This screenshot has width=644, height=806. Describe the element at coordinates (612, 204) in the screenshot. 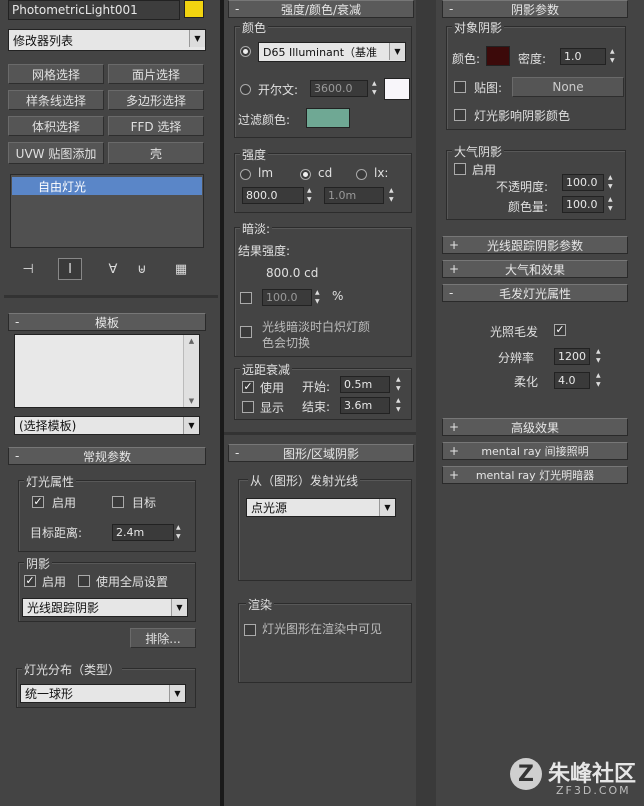

I see `color-amount-spinner: ▲ ▼` at that location.